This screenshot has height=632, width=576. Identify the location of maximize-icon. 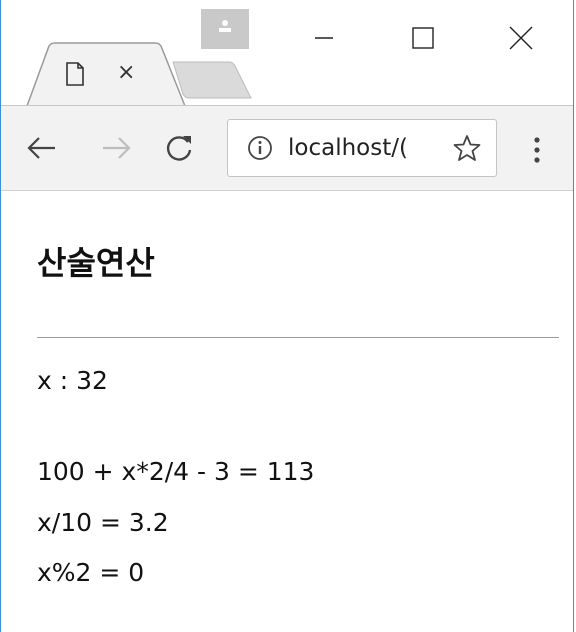
(423, 38).